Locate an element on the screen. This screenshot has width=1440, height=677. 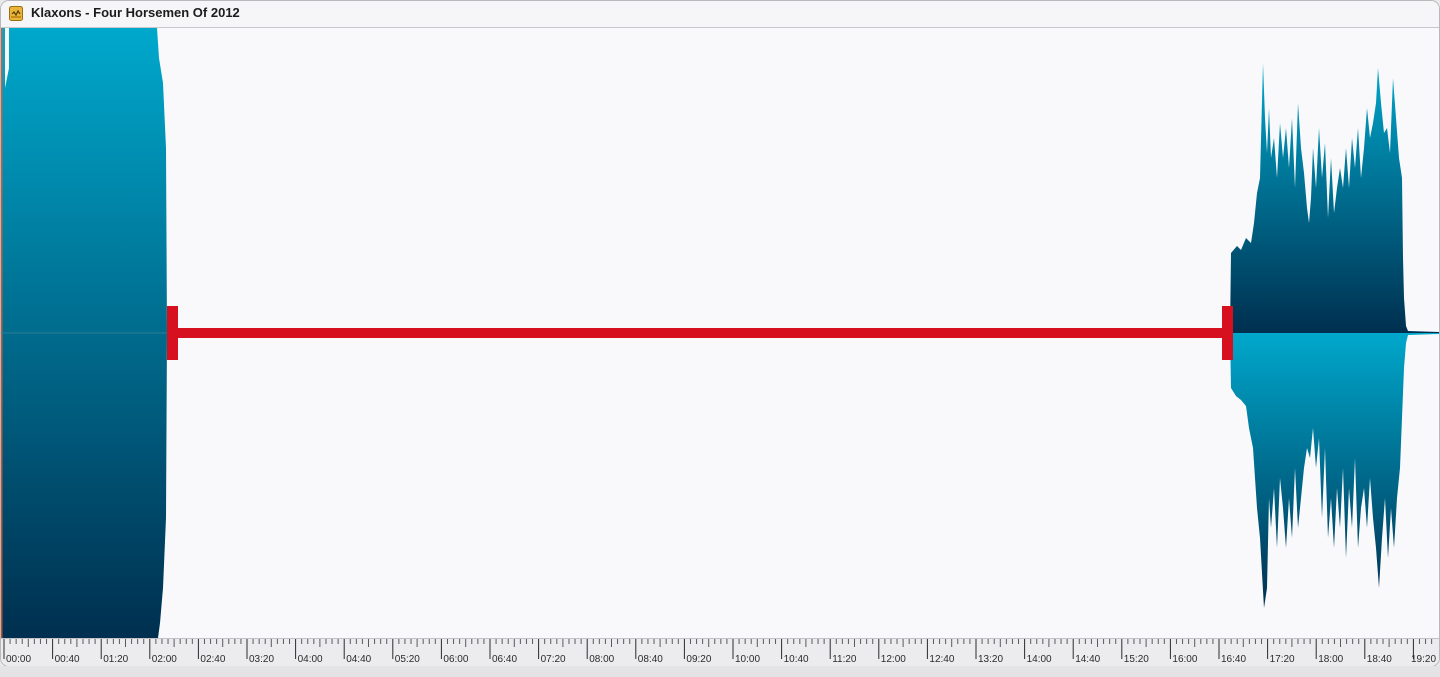
window-title: Klaxons - Four Horsemen Of 2012 is located at coordinates (135, 12).